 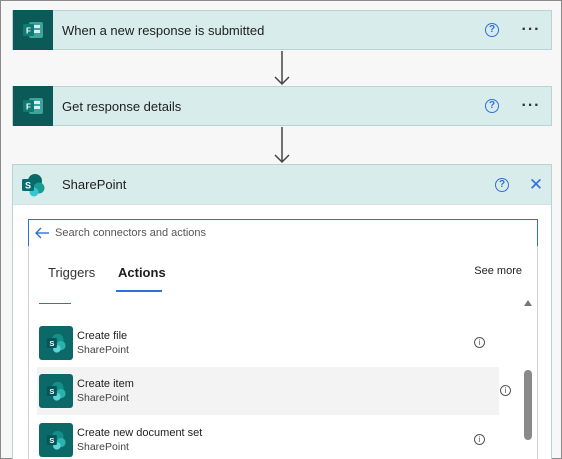 I want to click on action-name: Create file, so click(x=102, y=336).